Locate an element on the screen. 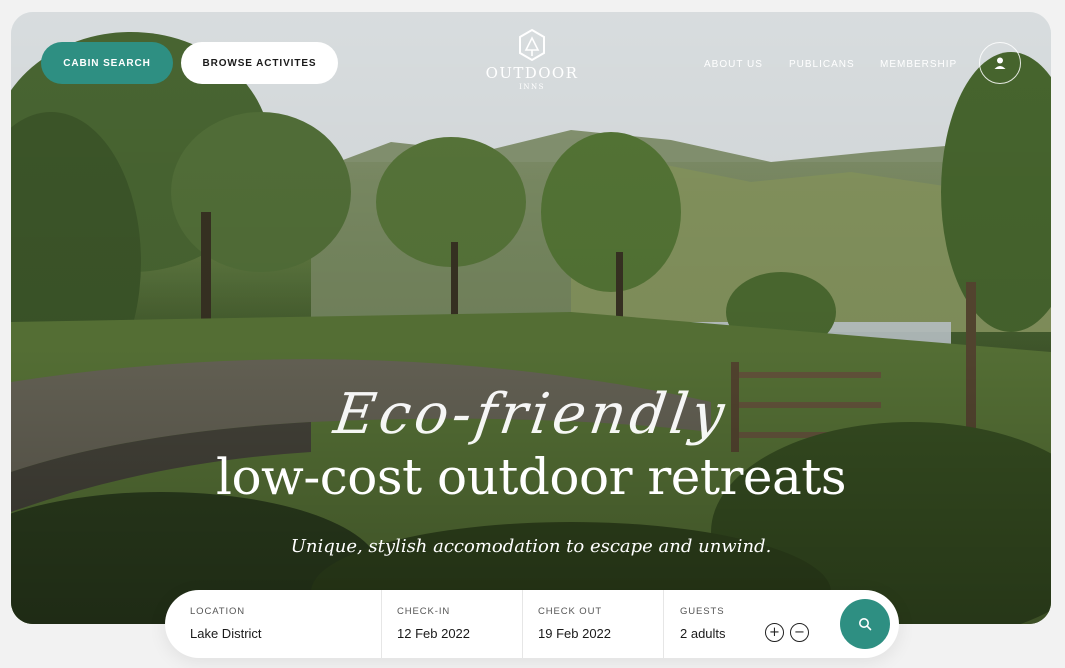 The image size is (1065, 668). checkin-label: CHECK-IN is located at coordinates (424, 611).